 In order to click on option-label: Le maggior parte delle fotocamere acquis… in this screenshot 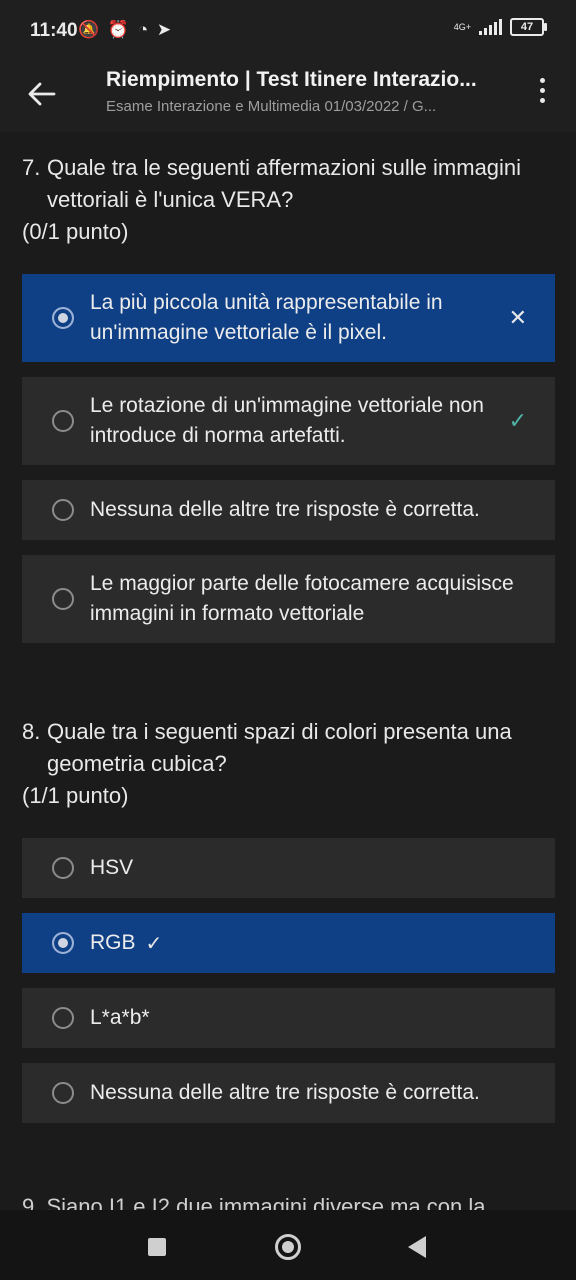, I will do `click(302, 598)`.